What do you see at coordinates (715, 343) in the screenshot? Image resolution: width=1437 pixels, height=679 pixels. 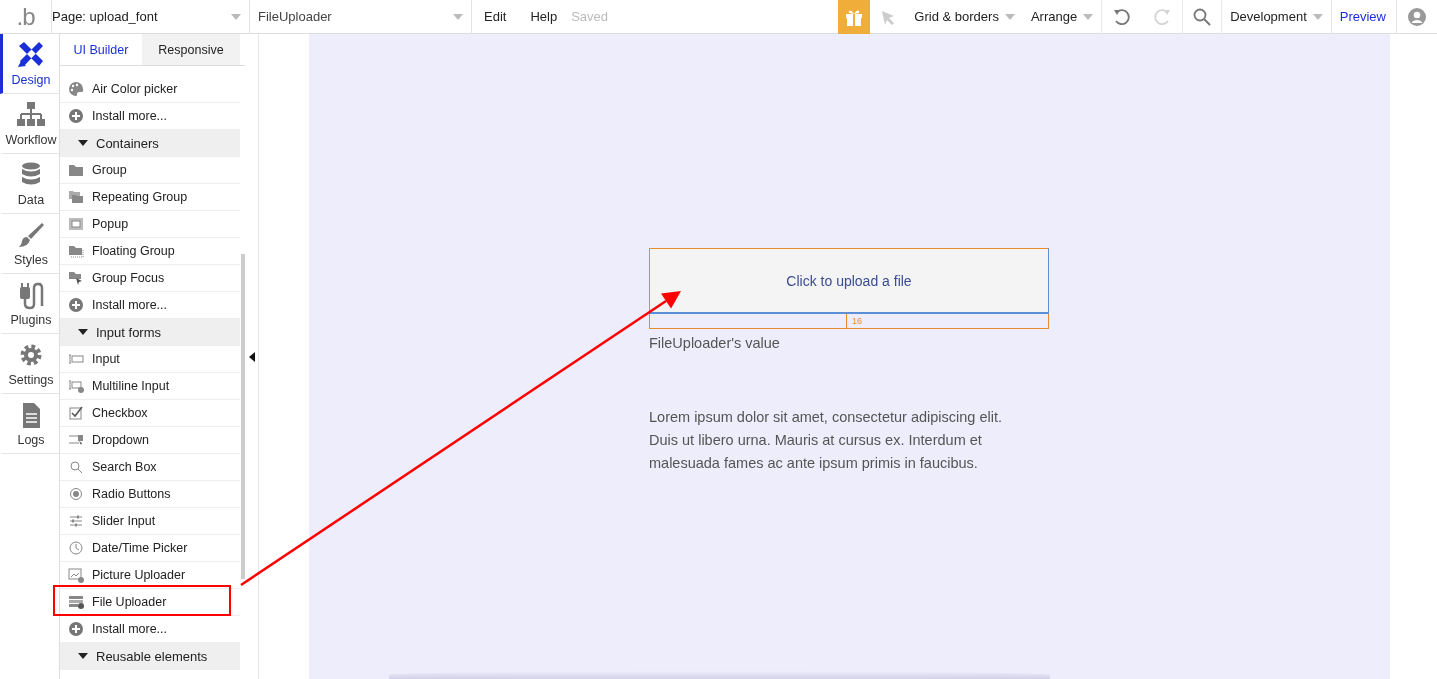 I see `value-text: FileUploader's value` at bounding box center [715, 343].